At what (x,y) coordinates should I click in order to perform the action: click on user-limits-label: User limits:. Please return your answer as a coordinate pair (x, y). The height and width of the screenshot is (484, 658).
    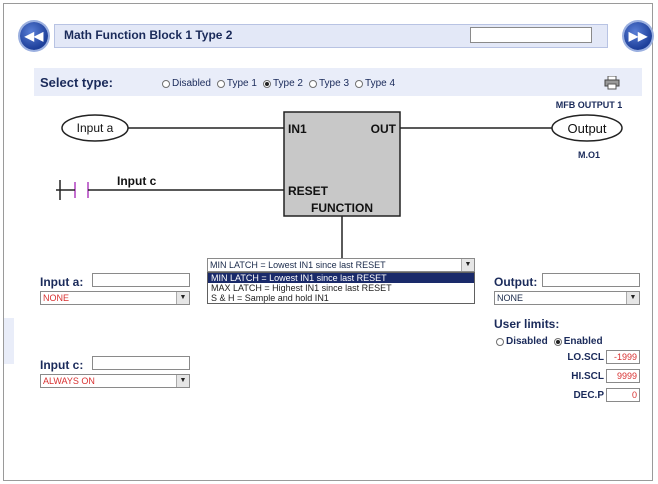
    Looking at the image, I should click on (527, 324).